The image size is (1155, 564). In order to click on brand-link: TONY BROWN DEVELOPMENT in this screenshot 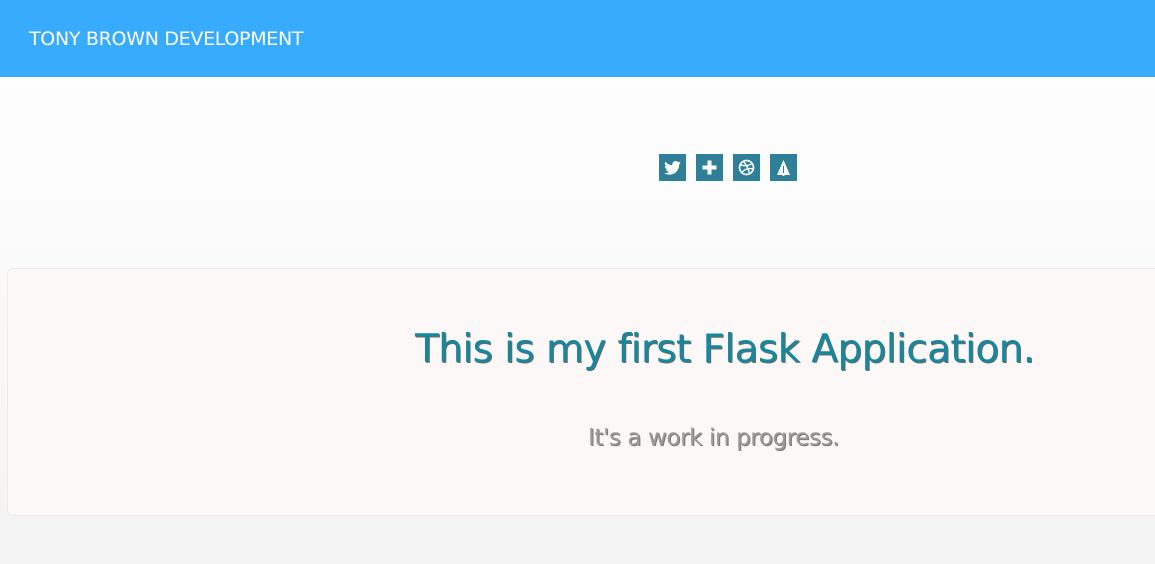, I will do `click(166, 39)`.